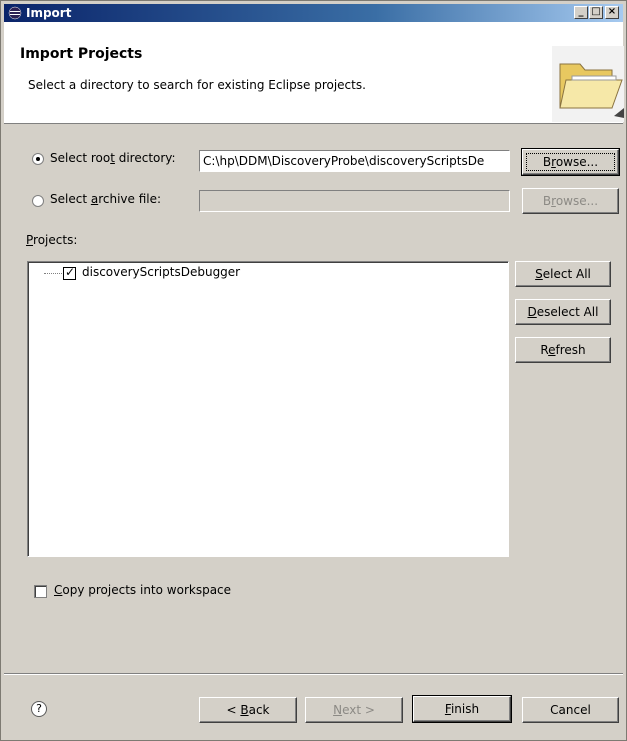 This screenshot has height=741, width=627. I want to click on check-icon: ✓, so click(70, 272).